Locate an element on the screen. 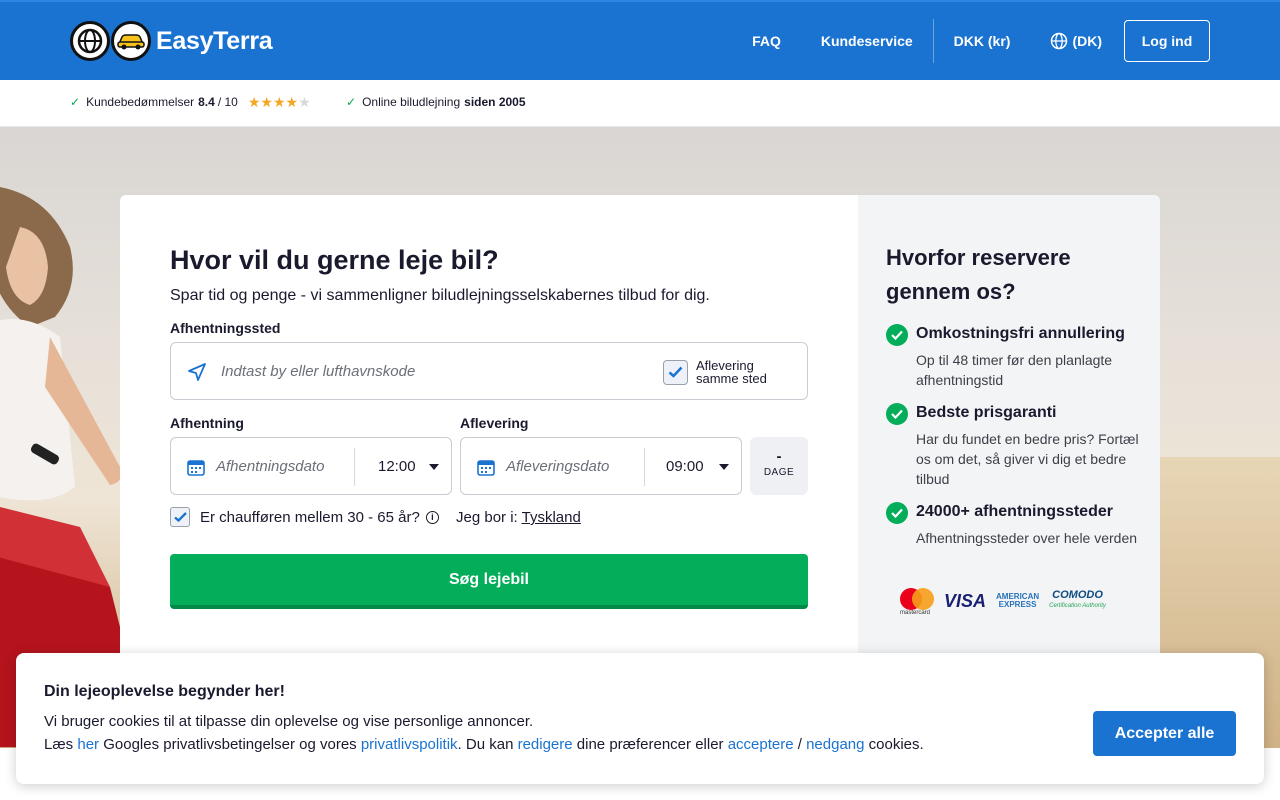 The image size is (1280, 800). main-nav: FAQ Kundeservice DKK (kr) (DK) Log ind is located at coordinates (971, 41).